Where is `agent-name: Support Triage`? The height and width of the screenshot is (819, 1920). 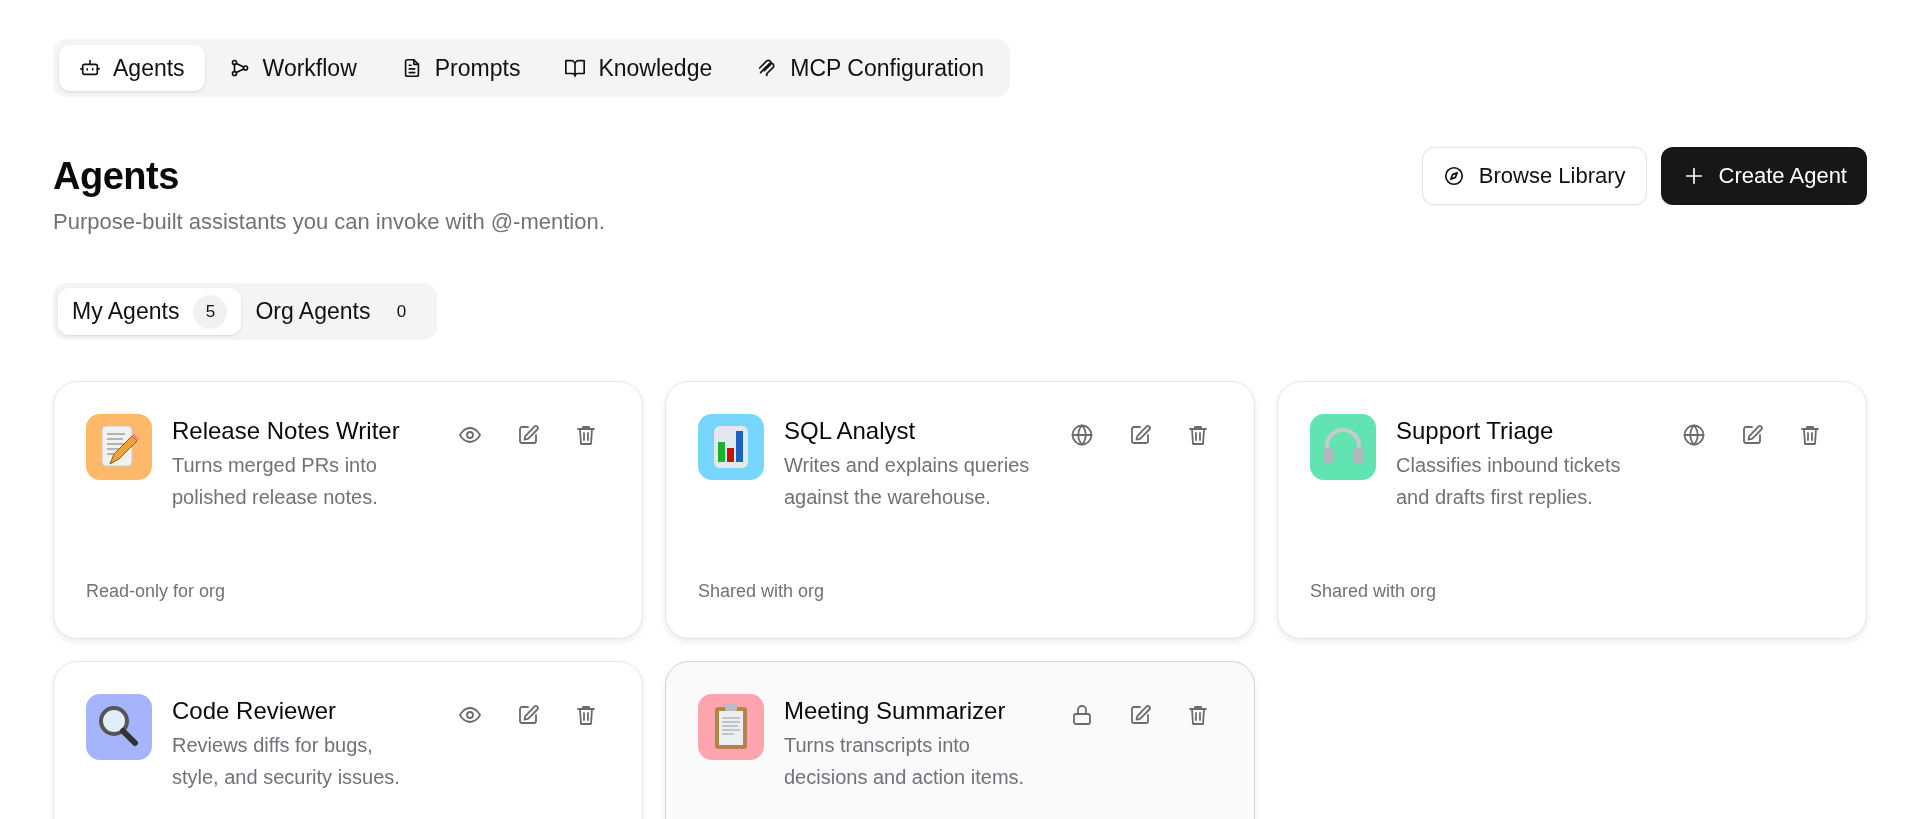
agent-name: Support Triage is located at coordinates (1475, 431).